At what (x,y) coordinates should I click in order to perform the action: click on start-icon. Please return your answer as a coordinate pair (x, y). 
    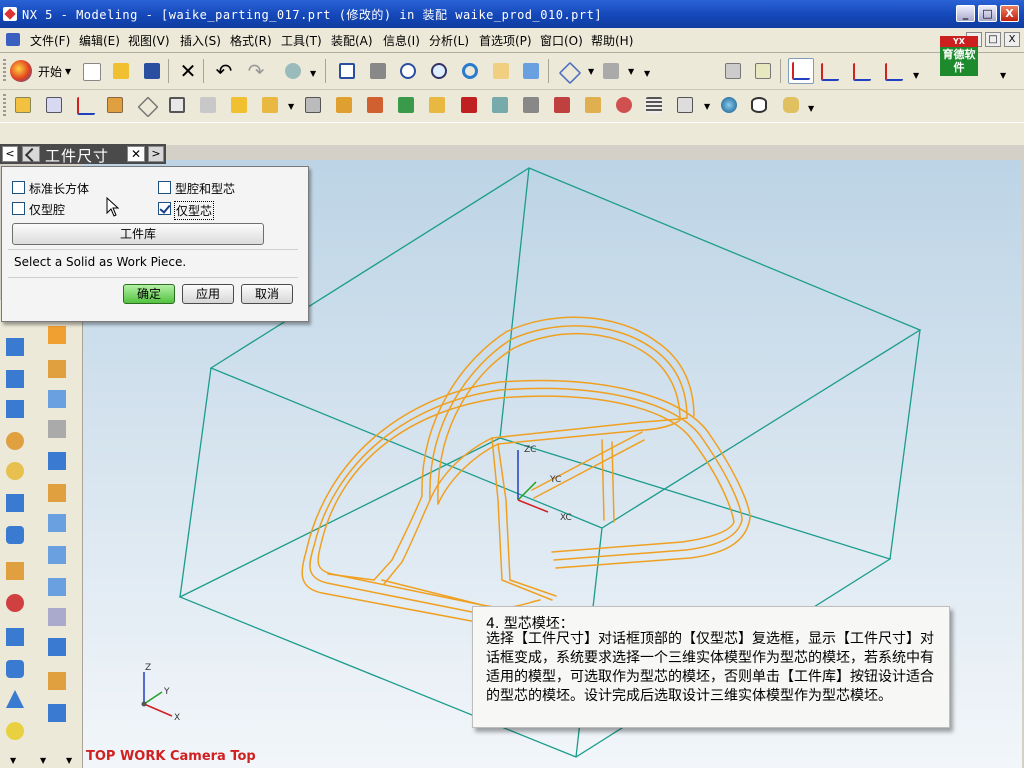
    Looking at the image, I should click on (21, 71).